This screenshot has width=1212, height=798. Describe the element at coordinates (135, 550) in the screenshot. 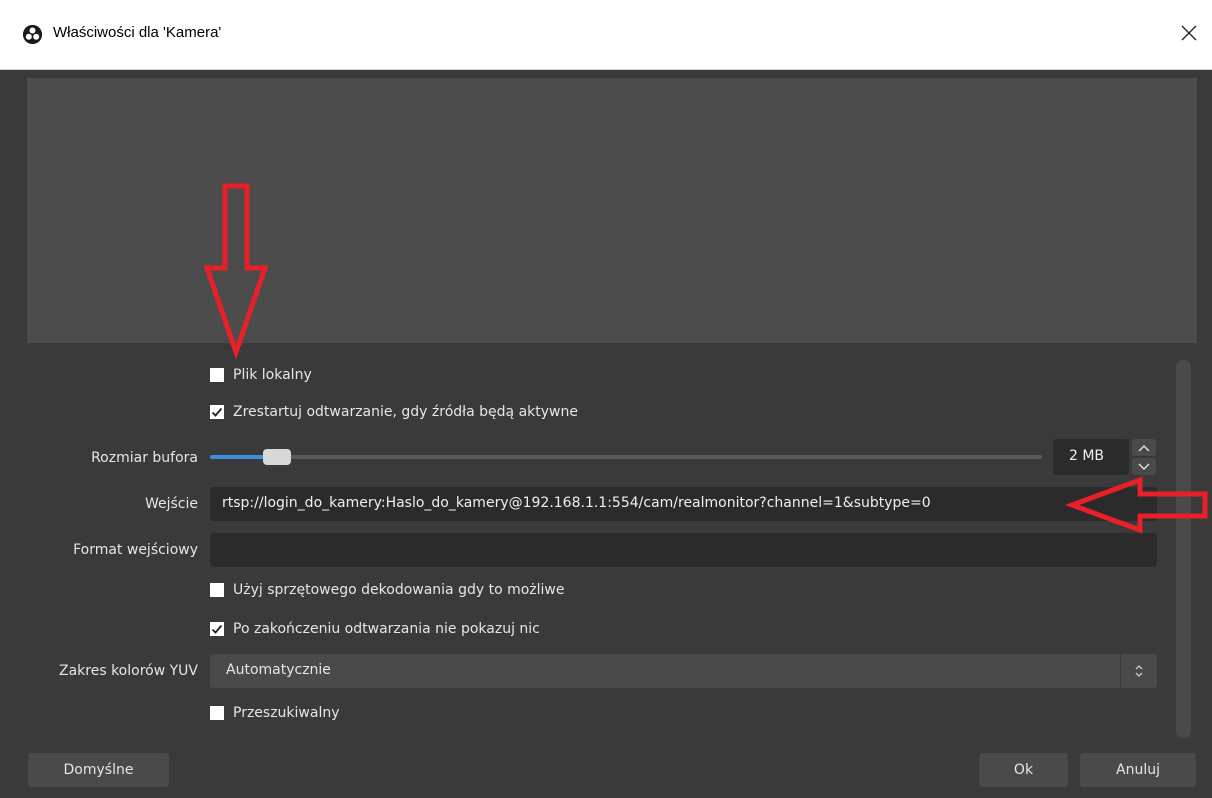

I see `input-format-label: Format wejściowy` at that location.